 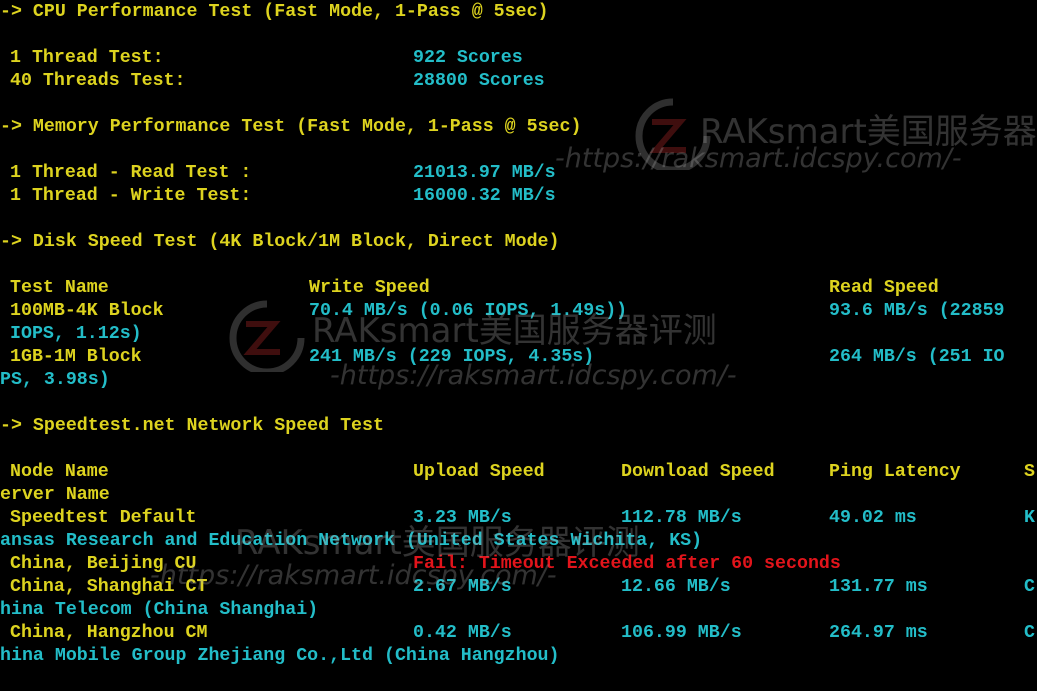 What do you see at coordinates (59, 288) in the screenshot?
I see `disk-col-test-name: Test Name` at bounding box center [59, 288].